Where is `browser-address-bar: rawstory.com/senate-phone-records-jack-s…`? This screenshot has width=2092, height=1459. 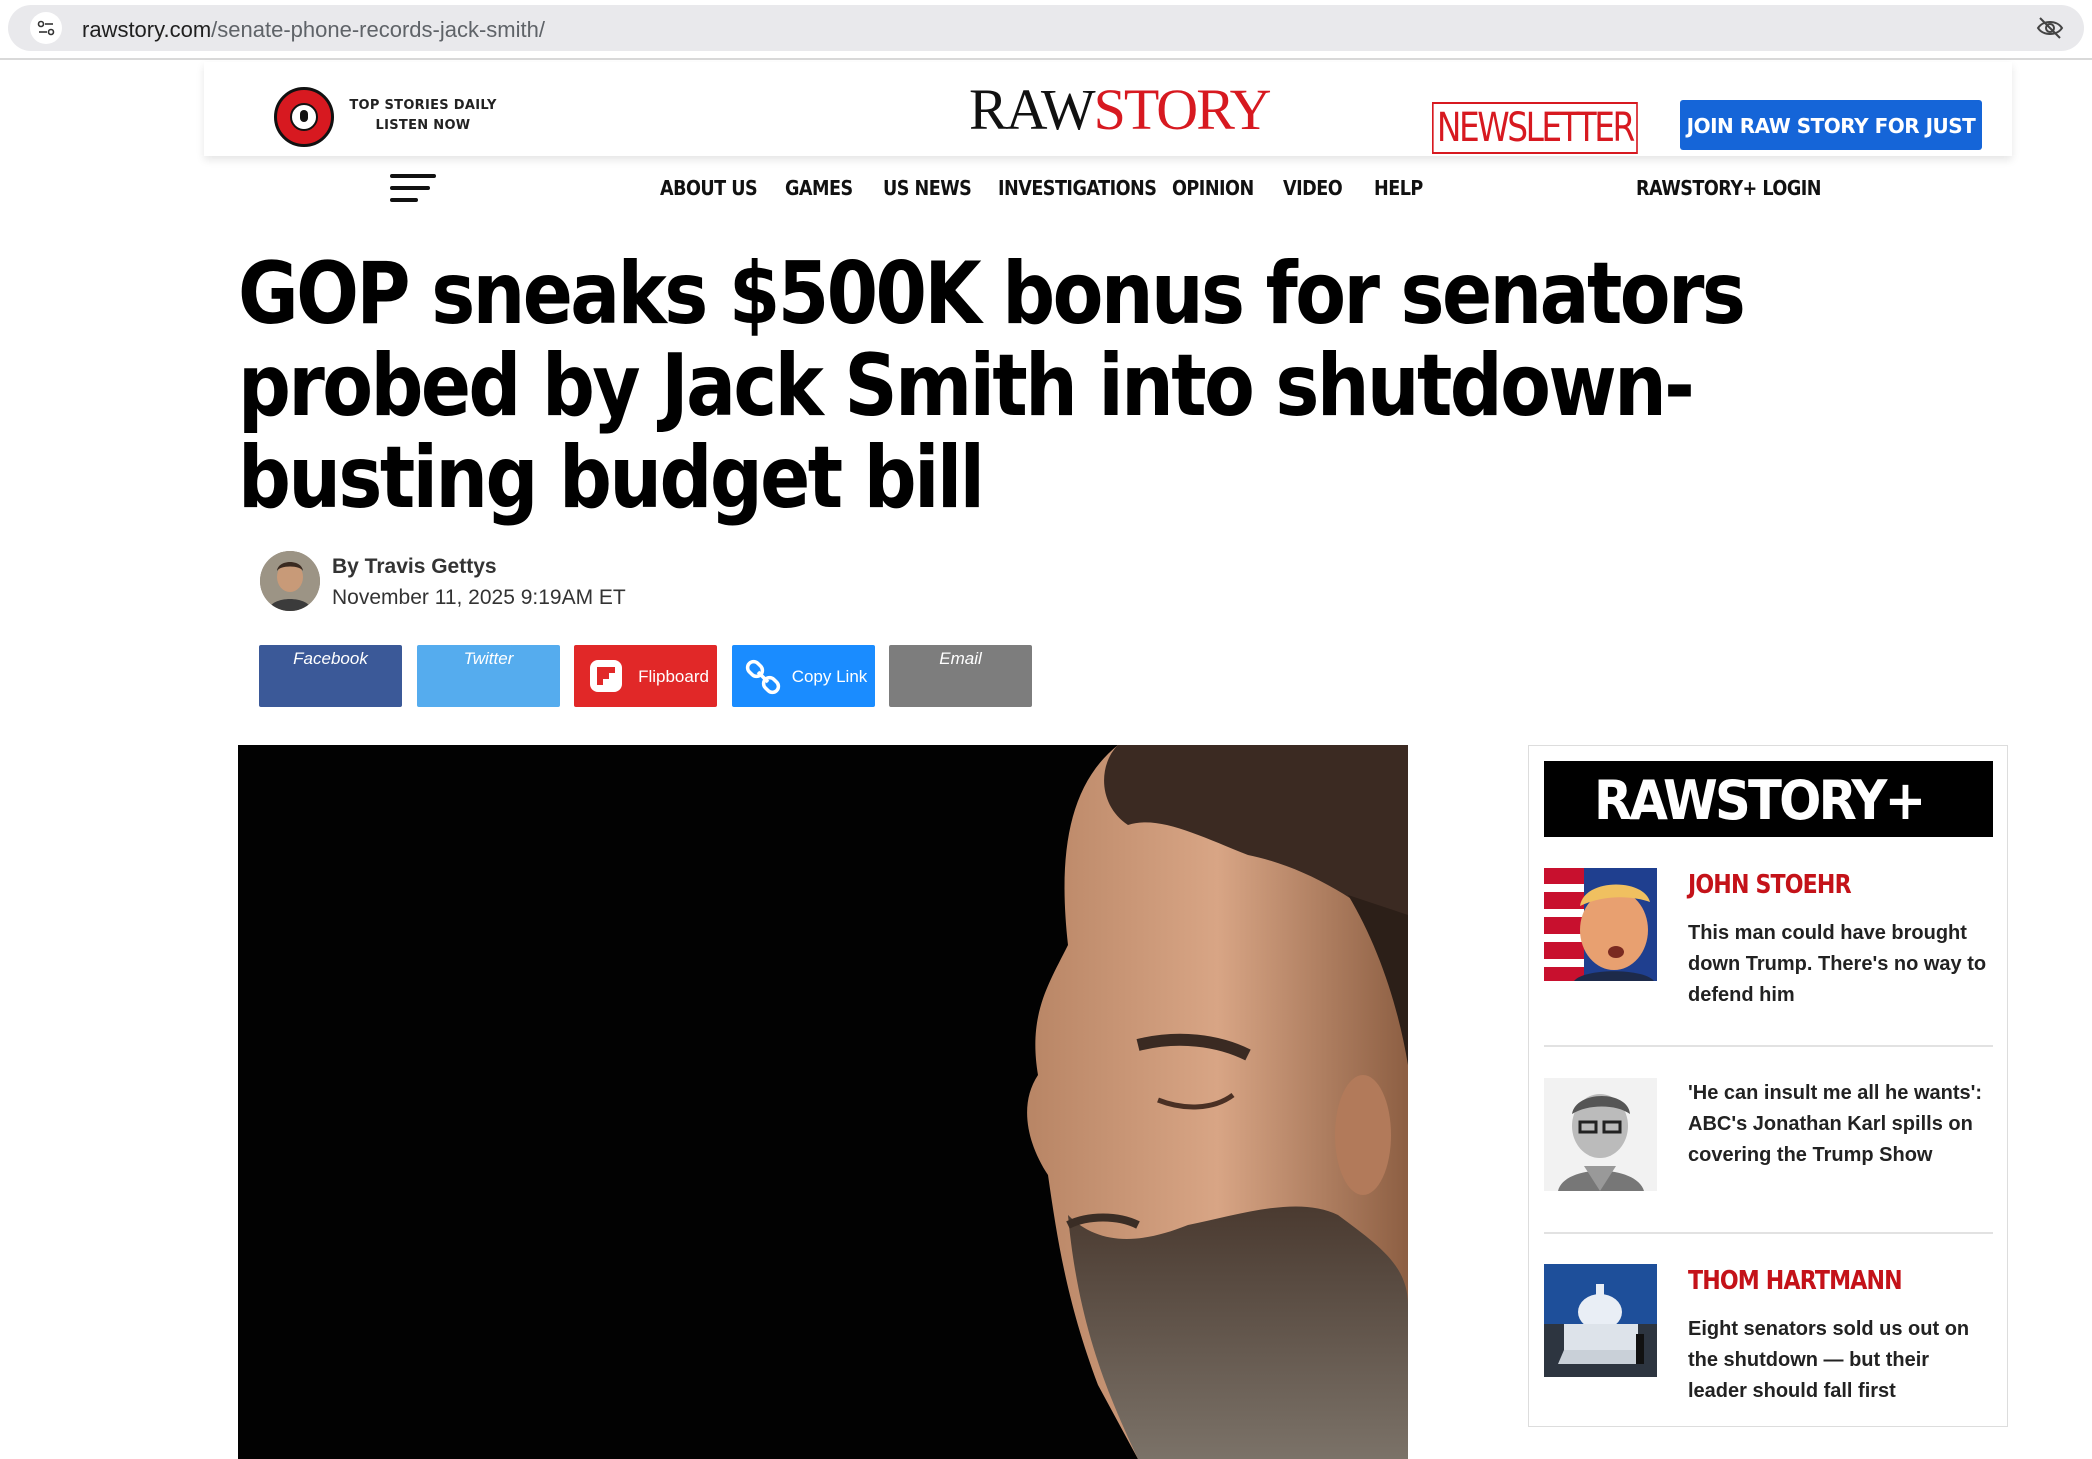 browser-address-bar: rawstory.com/senate-phone-records-jack-s… is located at coordinates (1046, 30).